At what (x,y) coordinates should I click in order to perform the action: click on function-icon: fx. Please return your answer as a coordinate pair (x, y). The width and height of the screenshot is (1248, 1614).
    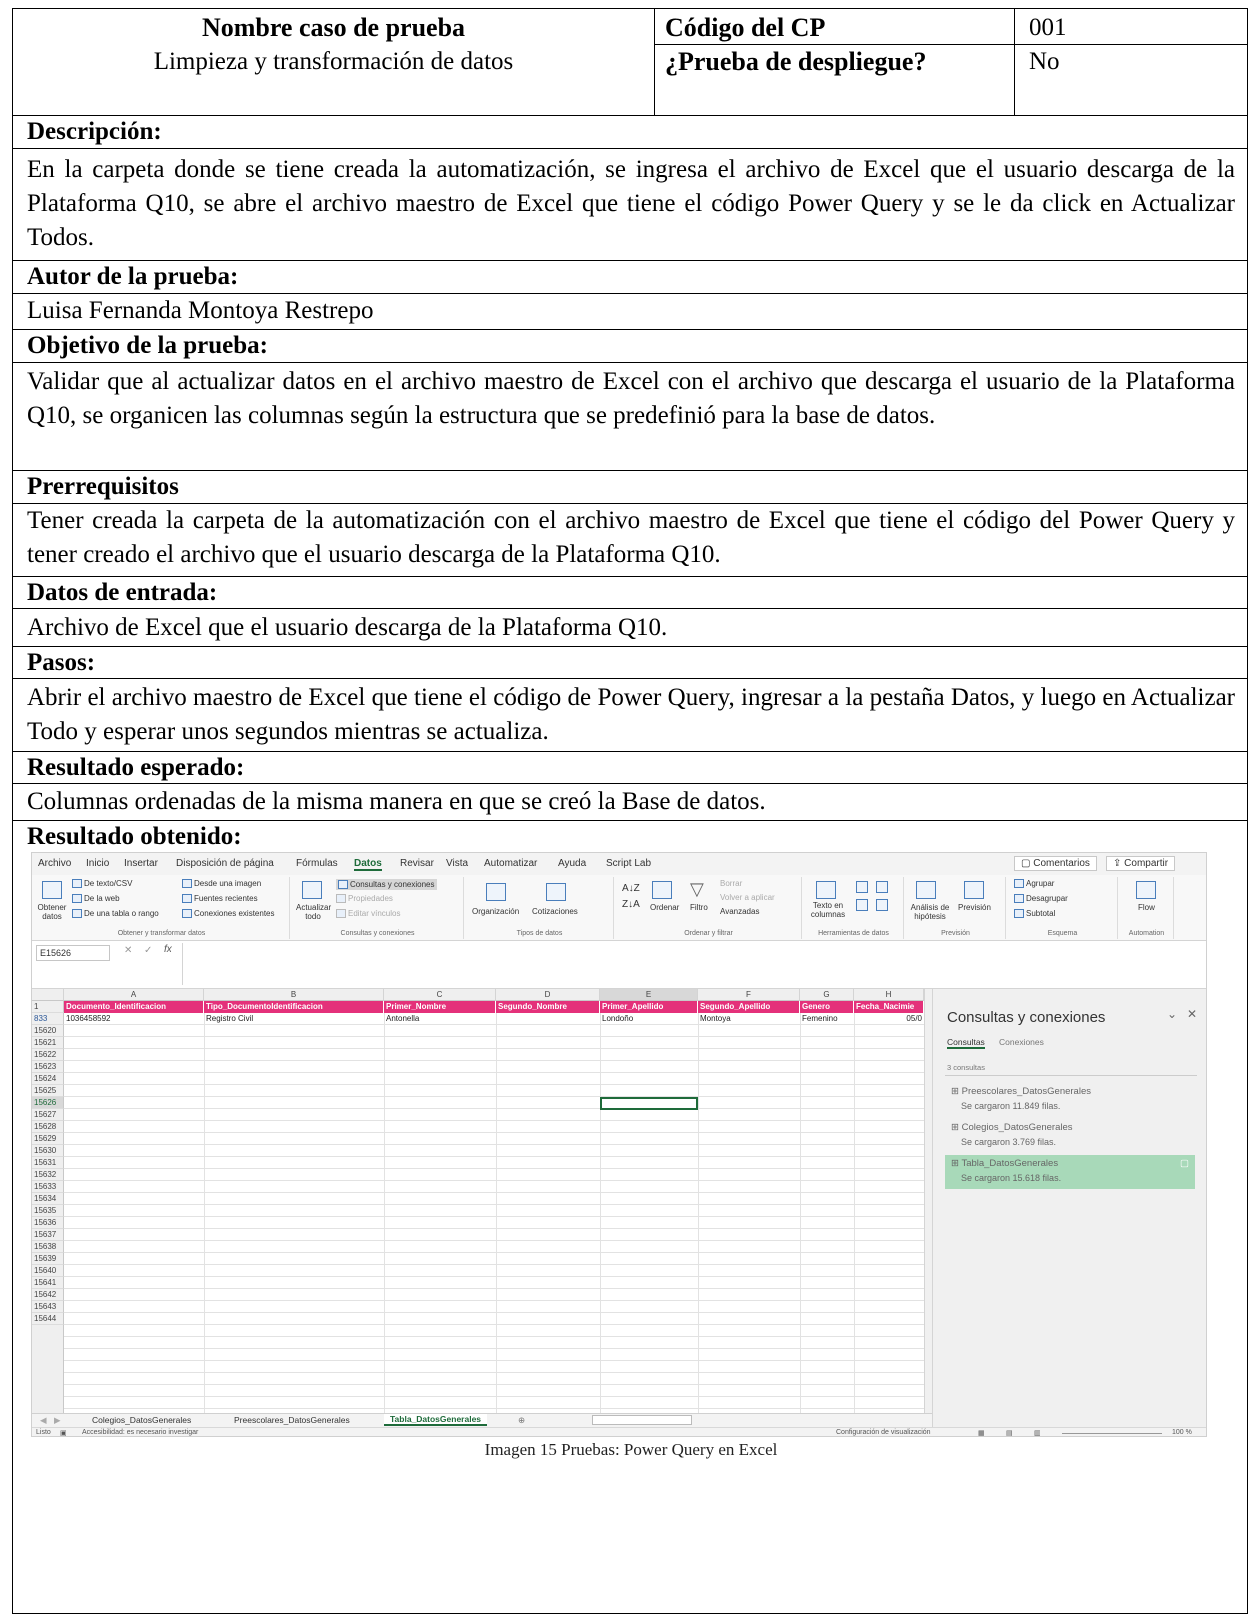
    Looking at the image, I should click on (168, 949).